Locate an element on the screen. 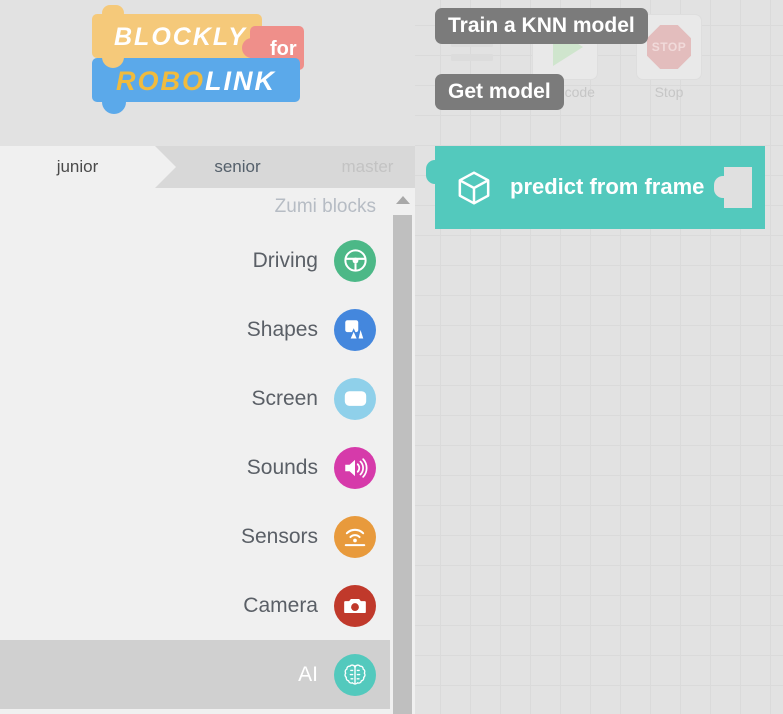 The image size is (783, 714). stop-label: Stop is located at coordinates (669, 92).